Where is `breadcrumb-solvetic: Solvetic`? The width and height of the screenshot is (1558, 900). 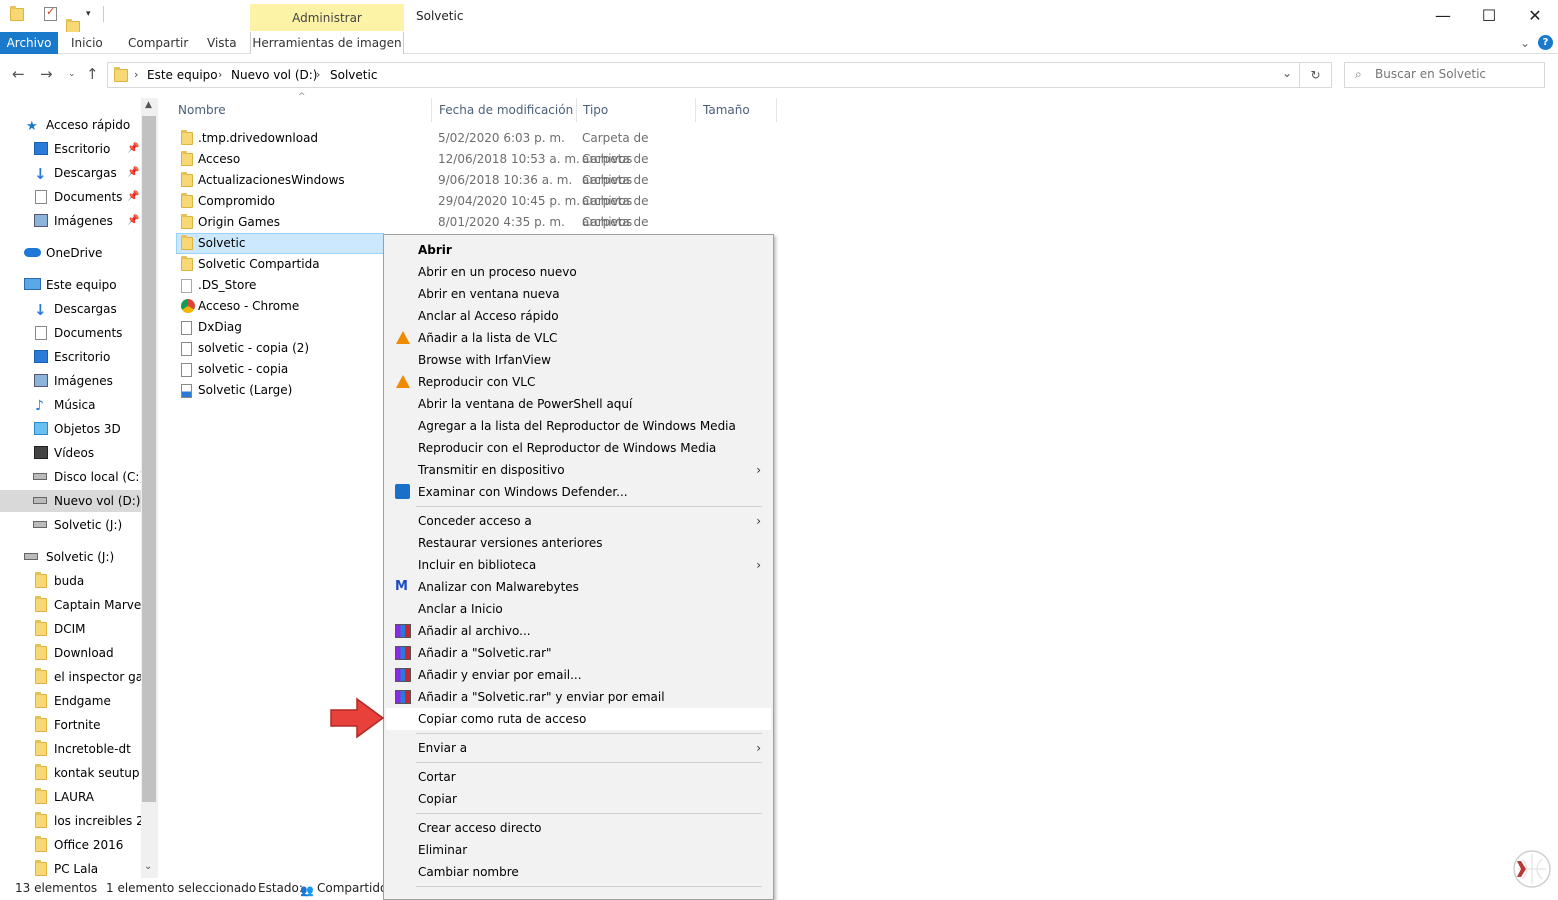
breadcrumb-solvetic: Solvetic is located at coordinates (353, 75).